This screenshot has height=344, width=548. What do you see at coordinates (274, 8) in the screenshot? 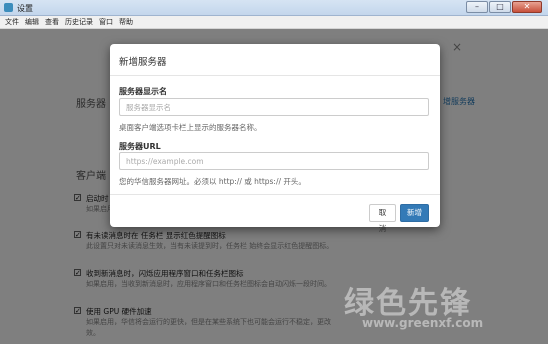
I see `title-bar: 设置 – □ ✕` at bounding box center [274, 8].